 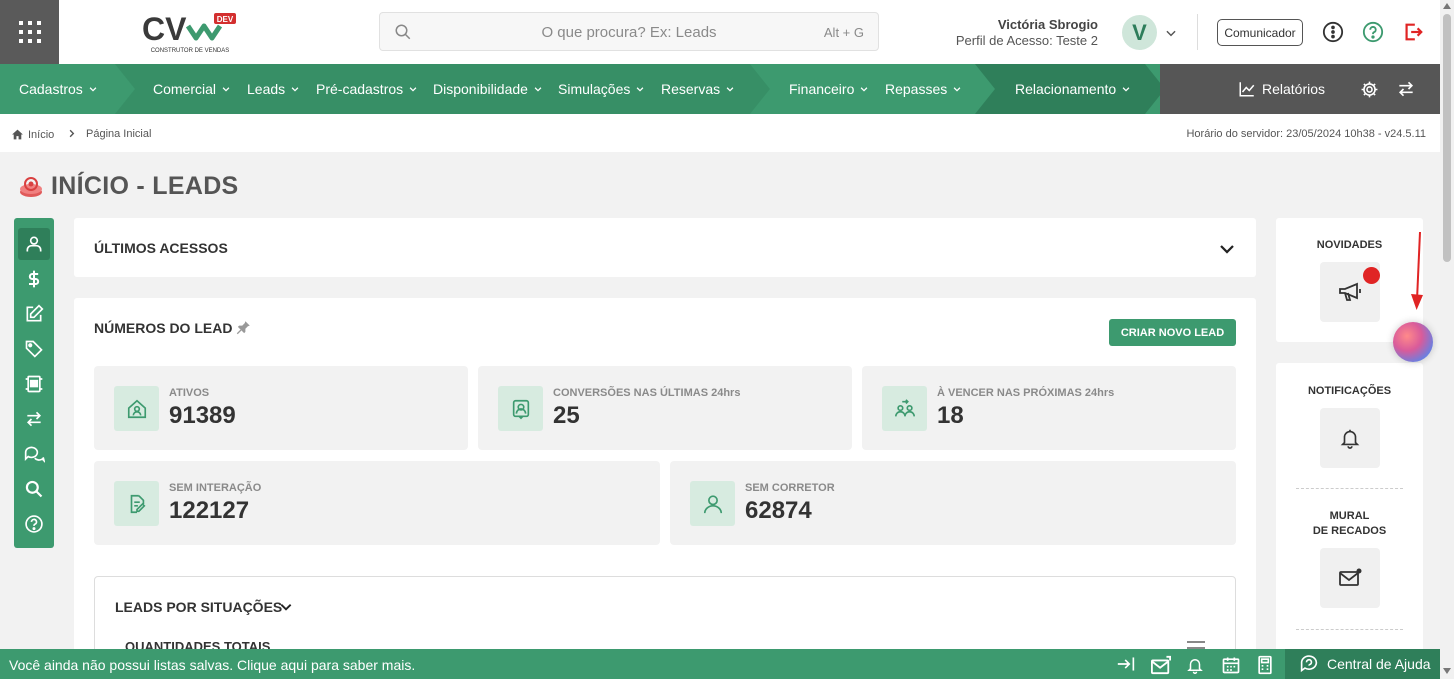 I want to click on stat-label: SEM INTERAÇÃO, so click(x=215, y=488).